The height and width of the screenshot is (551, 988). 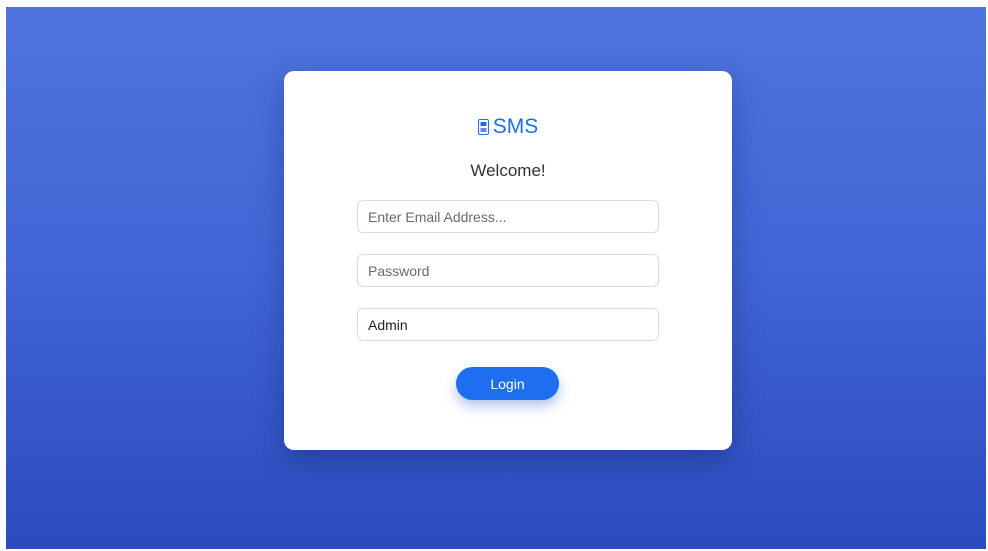 I want to click on brand-name: SMS, so click(x=515, y=126).